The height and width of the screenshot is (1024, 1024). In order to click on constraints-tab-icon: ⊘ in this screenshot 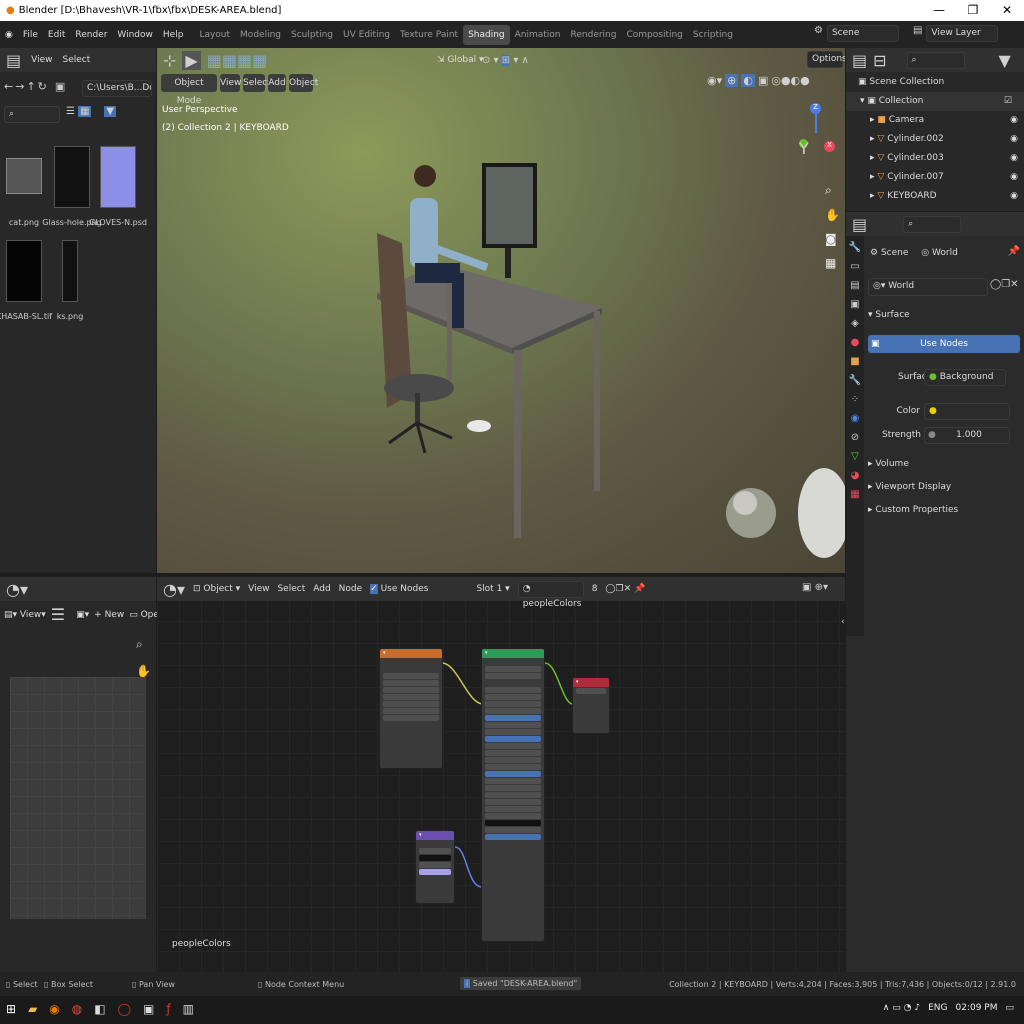, I will do `click(855, 437)`.